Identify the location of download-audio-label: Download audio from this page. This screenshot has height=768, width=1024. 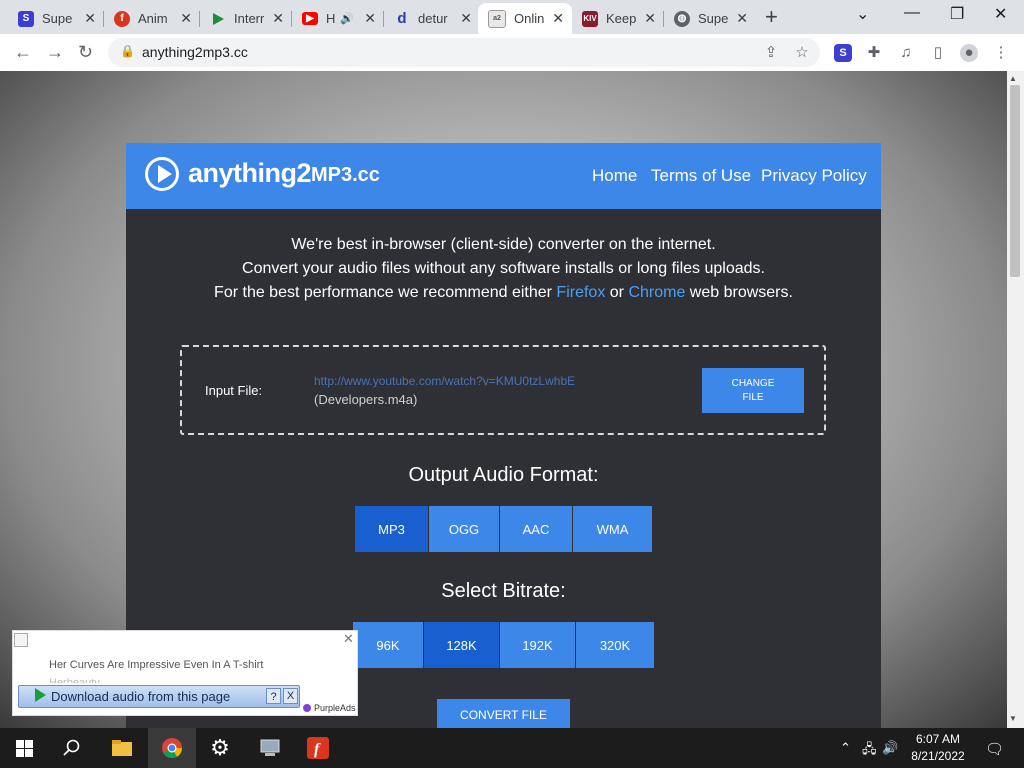
(140, 696).